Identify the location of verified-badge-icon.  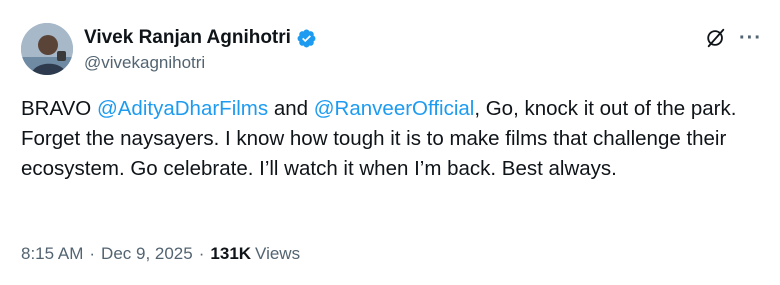
(306, 38).